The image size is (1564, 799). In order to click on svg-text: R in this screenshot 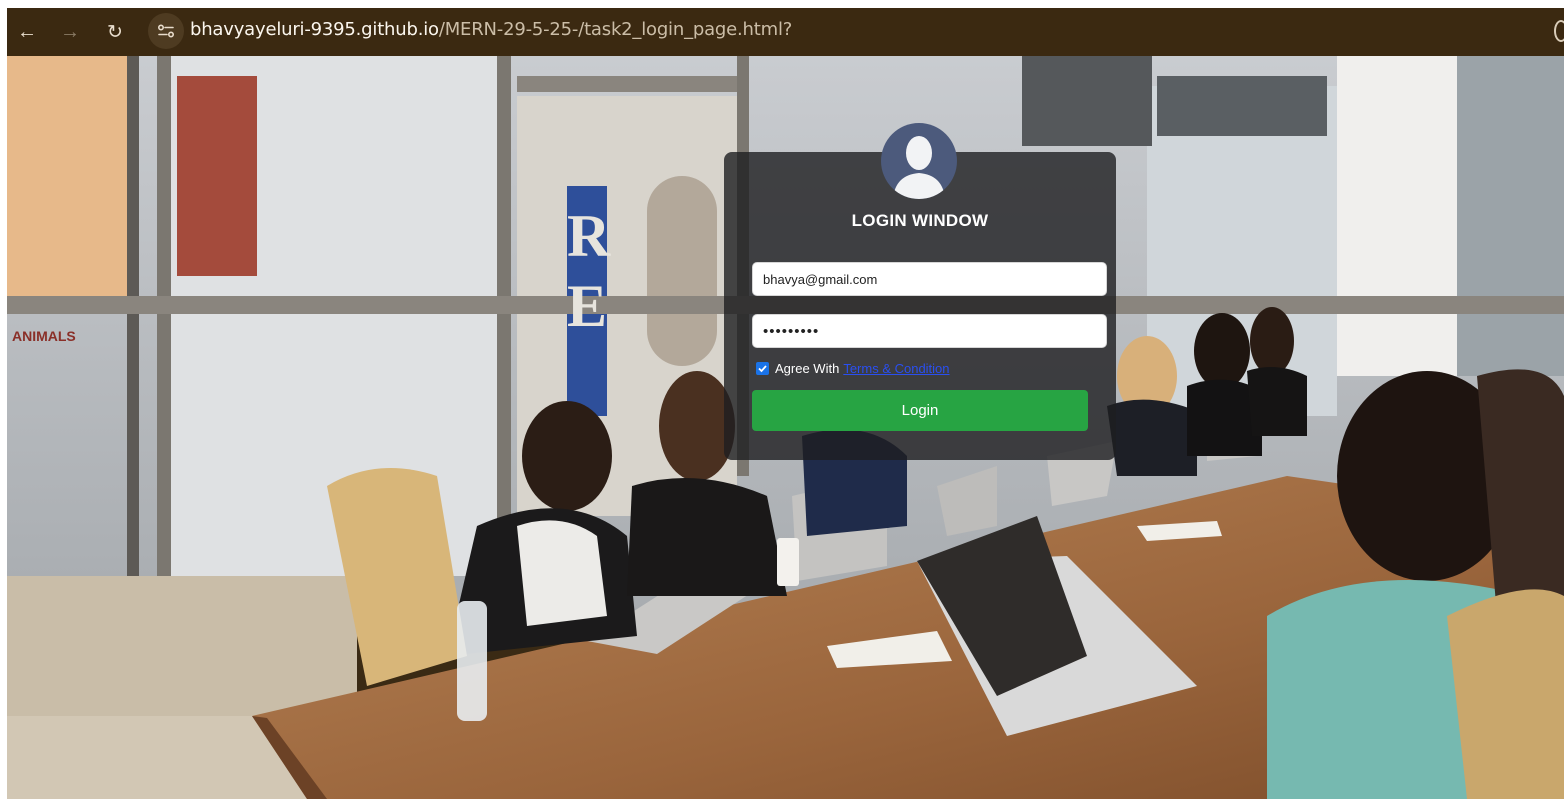, I will do `click(589, 236)`.